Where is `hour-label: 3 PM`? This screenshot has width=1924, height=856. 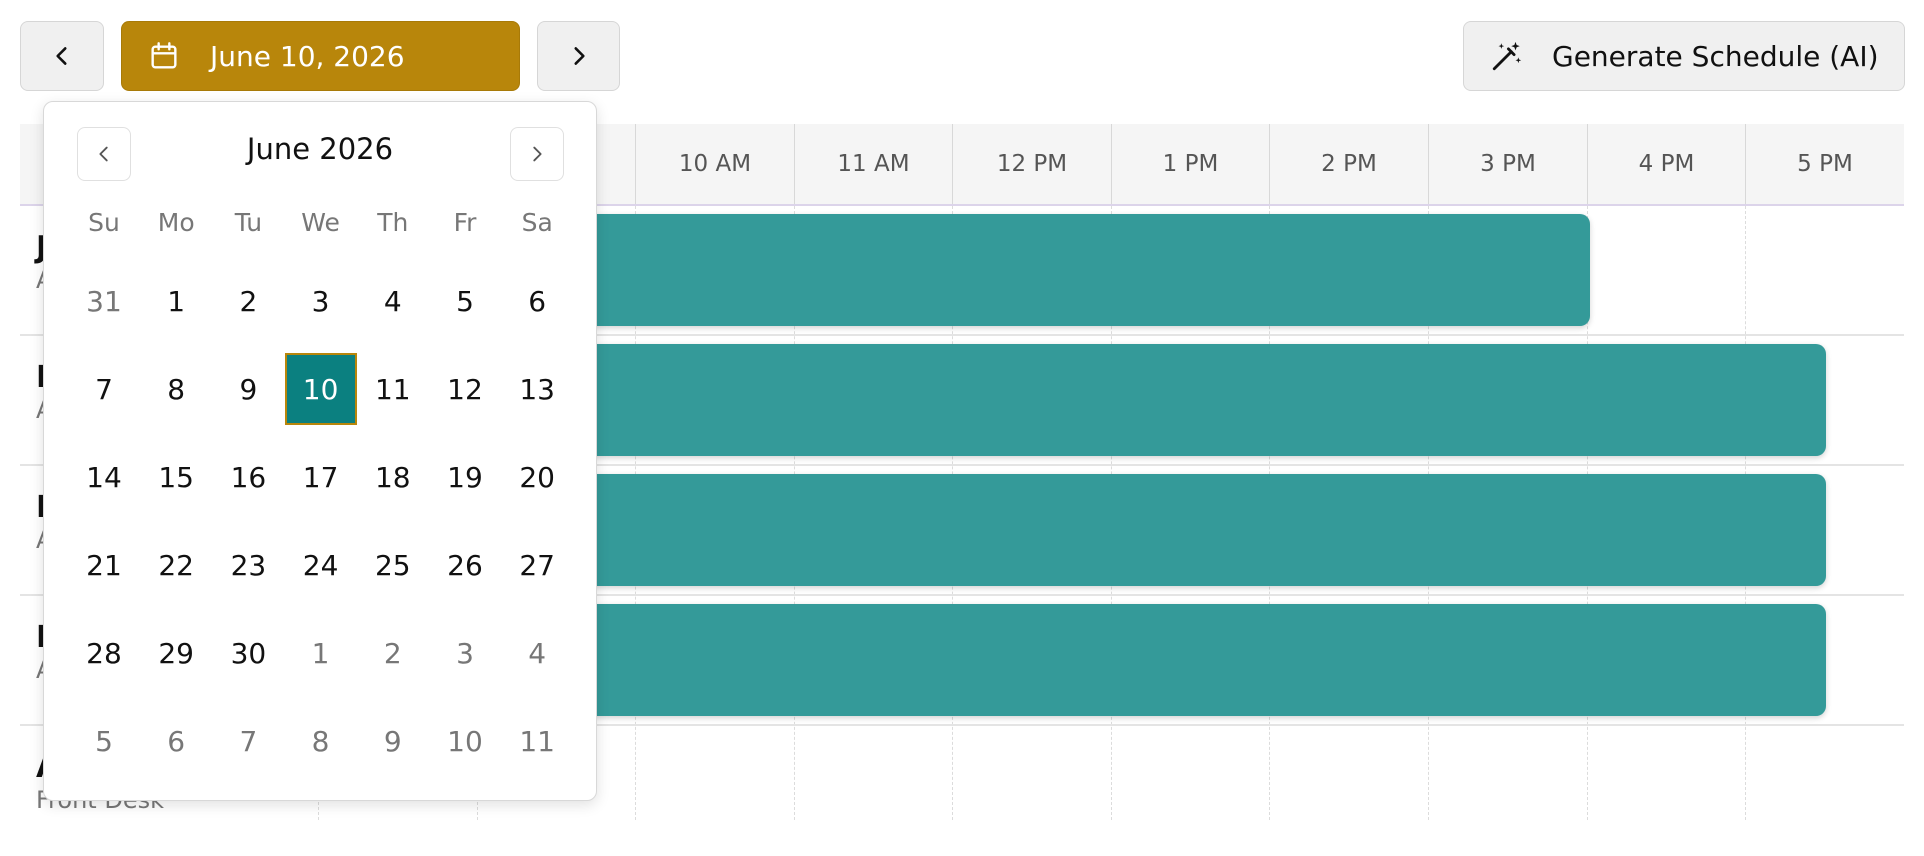
hour-label: 3 PM is located at coordinates (1507, 164).